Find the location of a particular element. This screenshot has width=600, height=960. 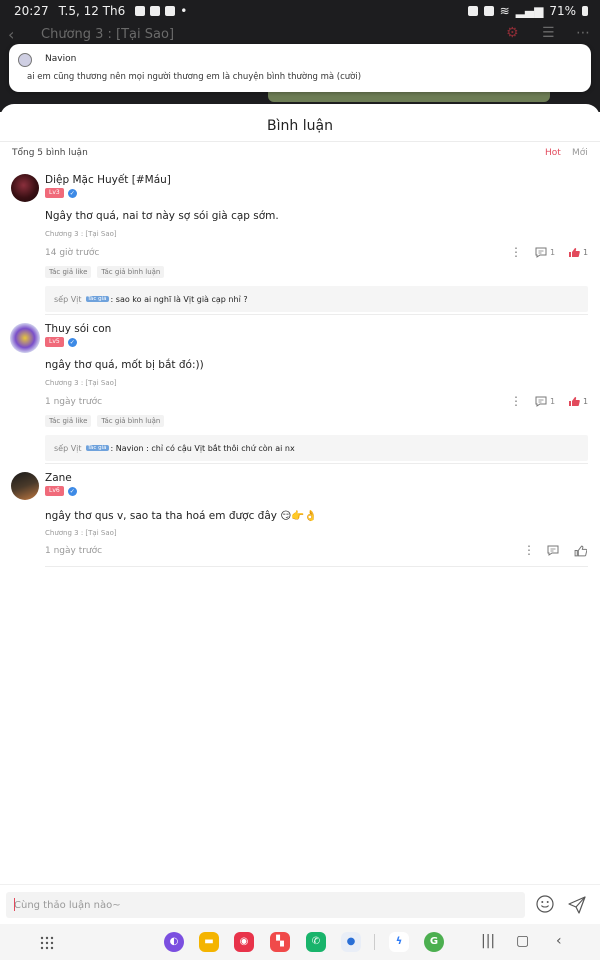

reply-text: : sao ko ai nghĩ là Vịt già cạp nhỉ ? is located at coordinates (179, 299).